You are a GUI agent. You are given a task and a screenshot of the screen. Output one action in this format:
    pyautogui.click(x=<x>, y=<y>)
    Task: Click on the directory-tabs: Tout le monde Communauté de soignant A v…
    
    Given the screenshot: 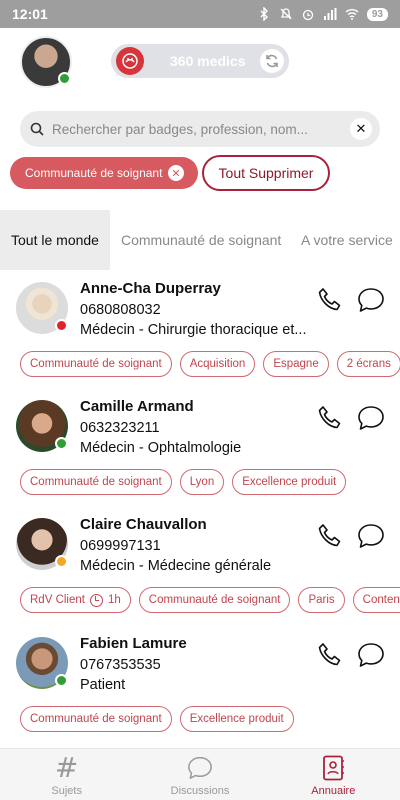 What is the action you would take?
    pyautogui.click(x=200, y=240)
    